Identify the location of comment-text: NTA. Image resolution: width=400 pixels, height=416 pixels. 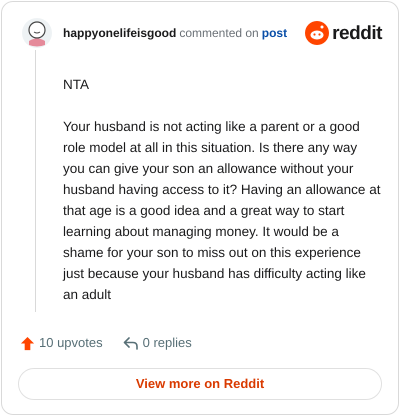
(76, 85).